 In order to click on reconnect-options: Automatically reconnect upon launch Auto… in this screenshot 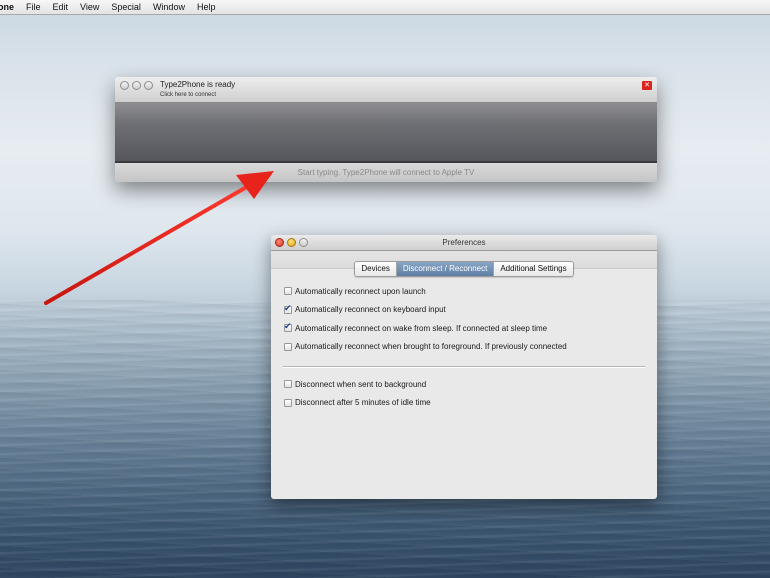, I will do `click(425, 322)`.